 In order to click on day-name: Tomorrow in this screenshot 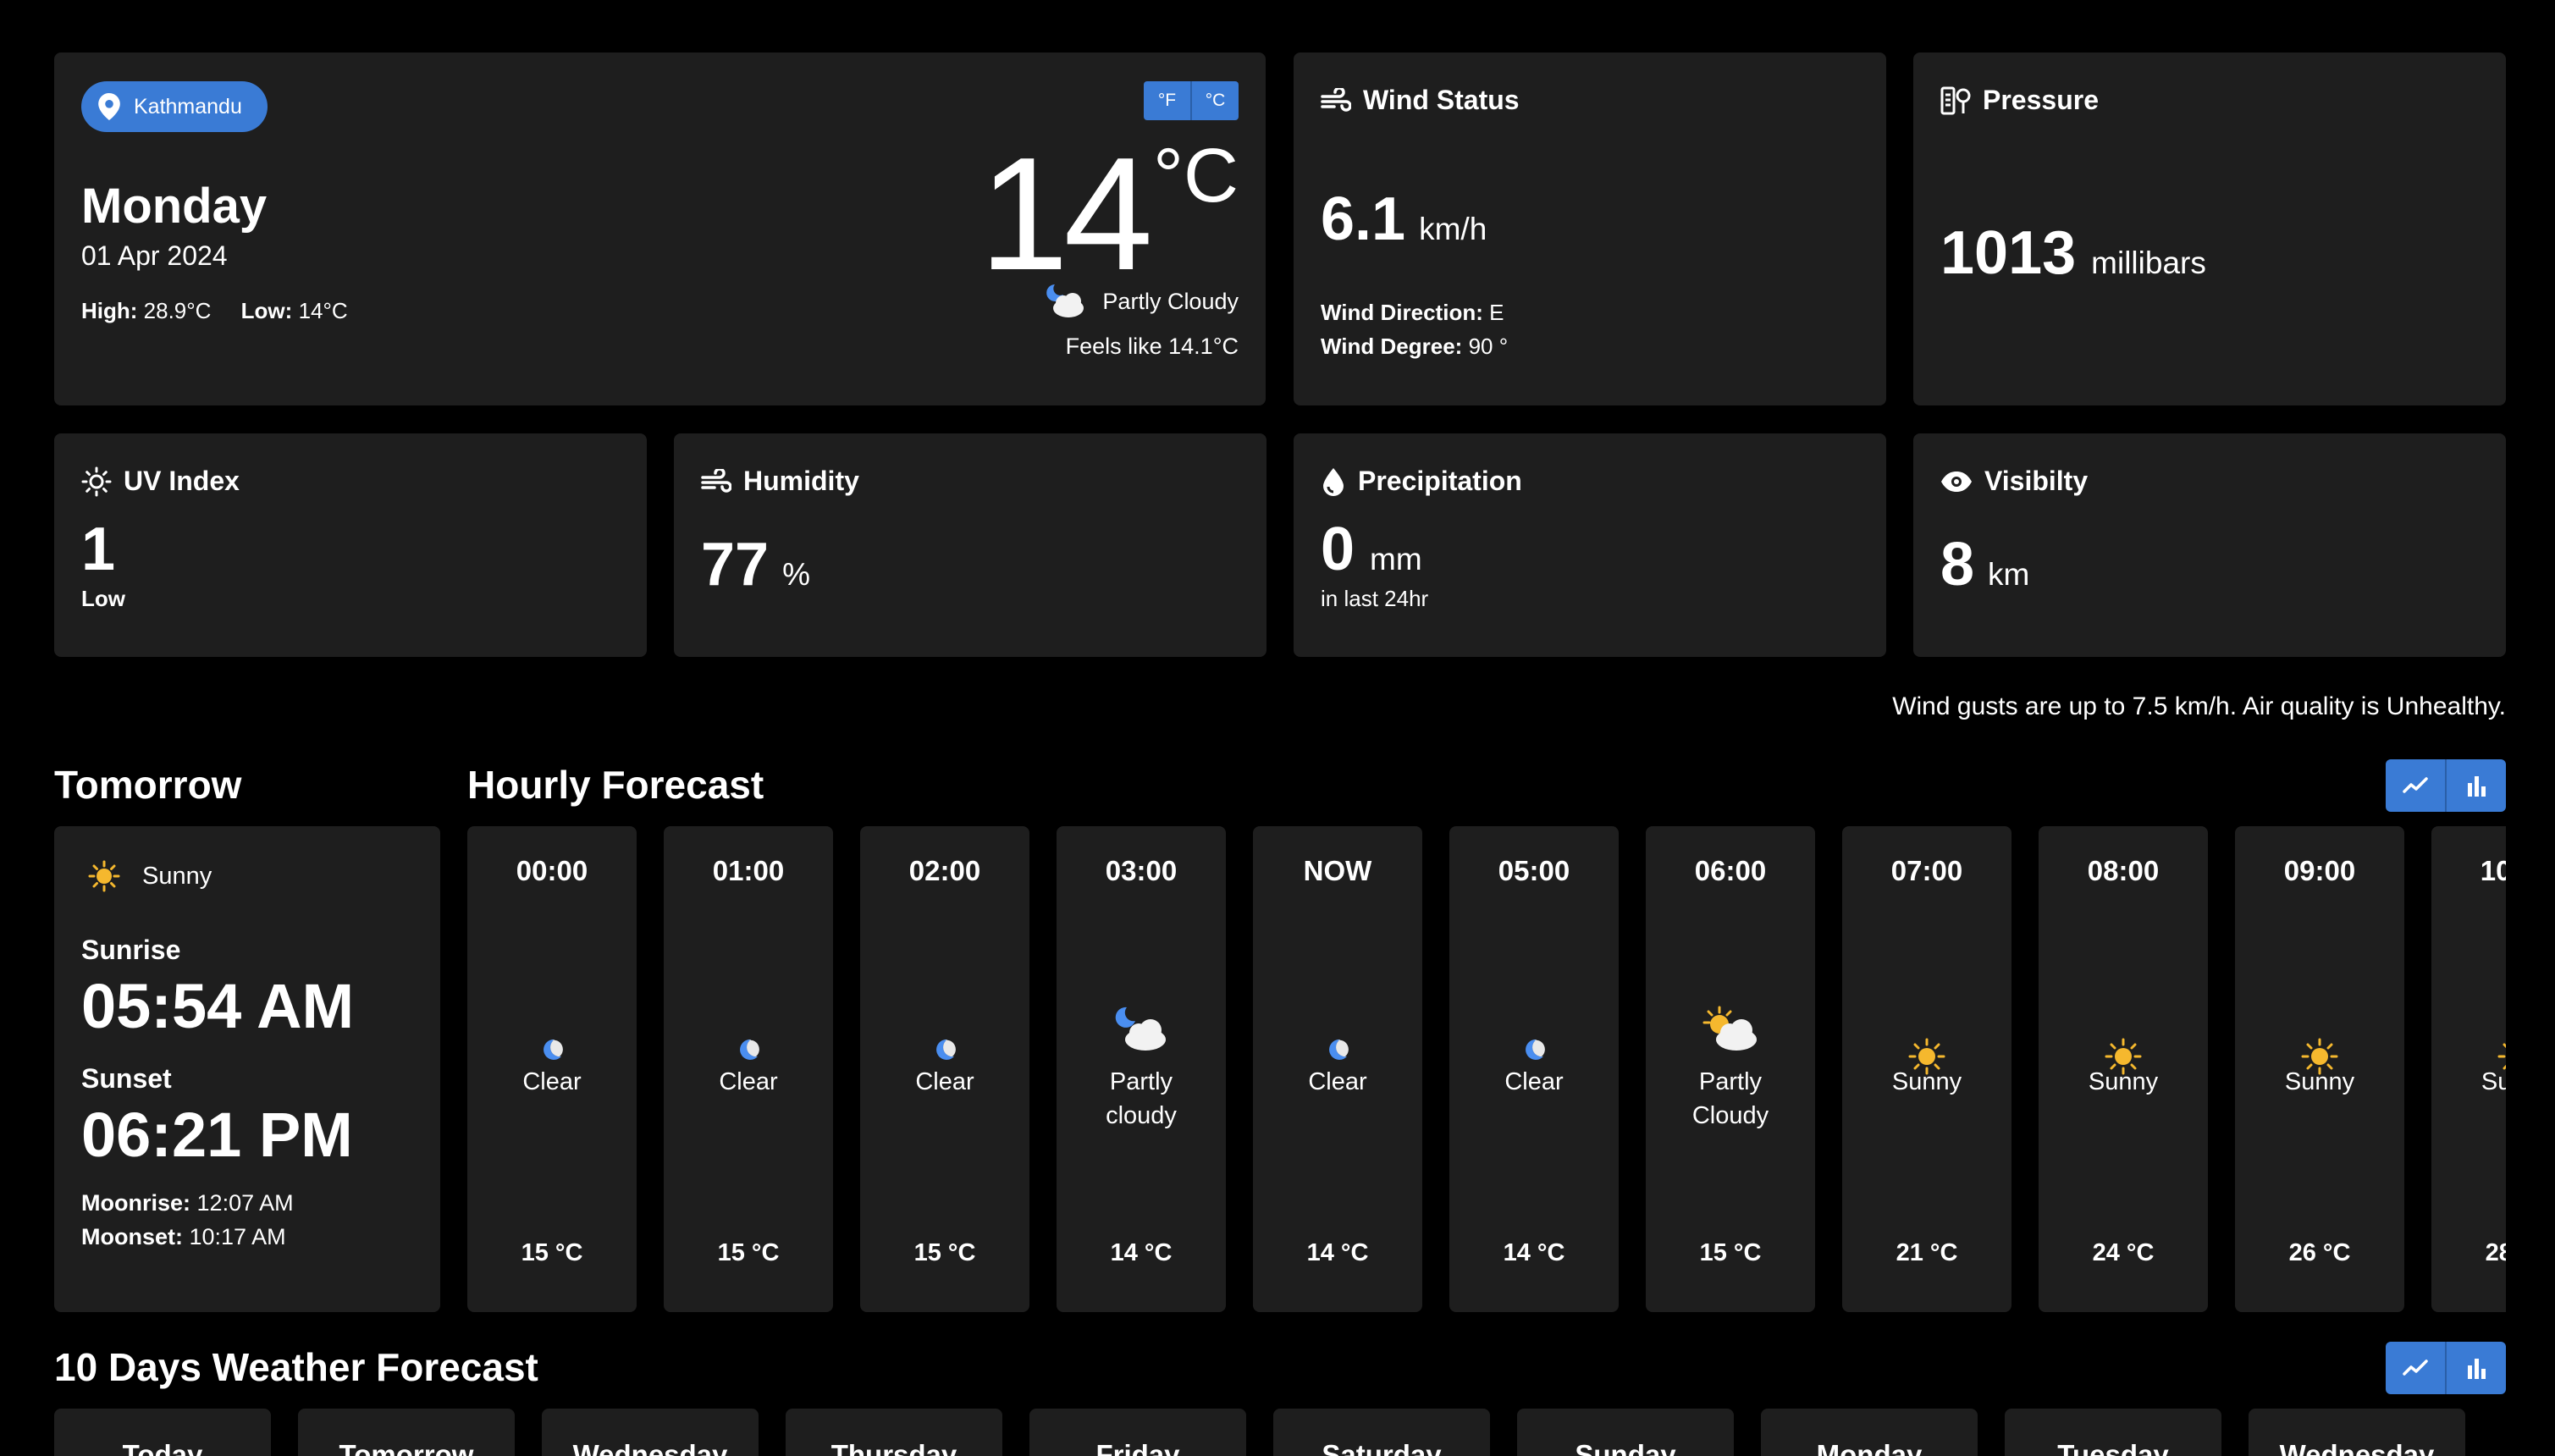, I will do `click(406, 1448)`.